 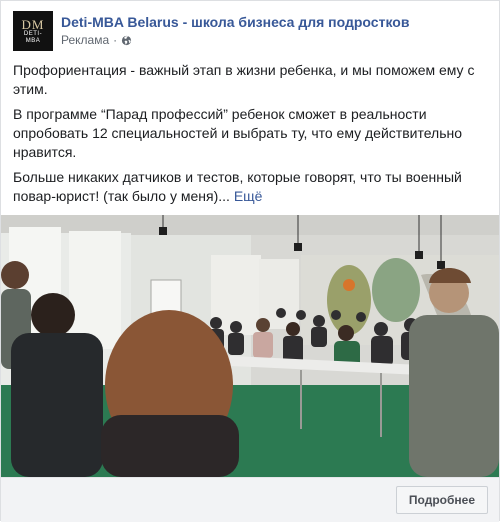 I want to click on learn-more-button: Подробнее, so click(x=441, y=500).